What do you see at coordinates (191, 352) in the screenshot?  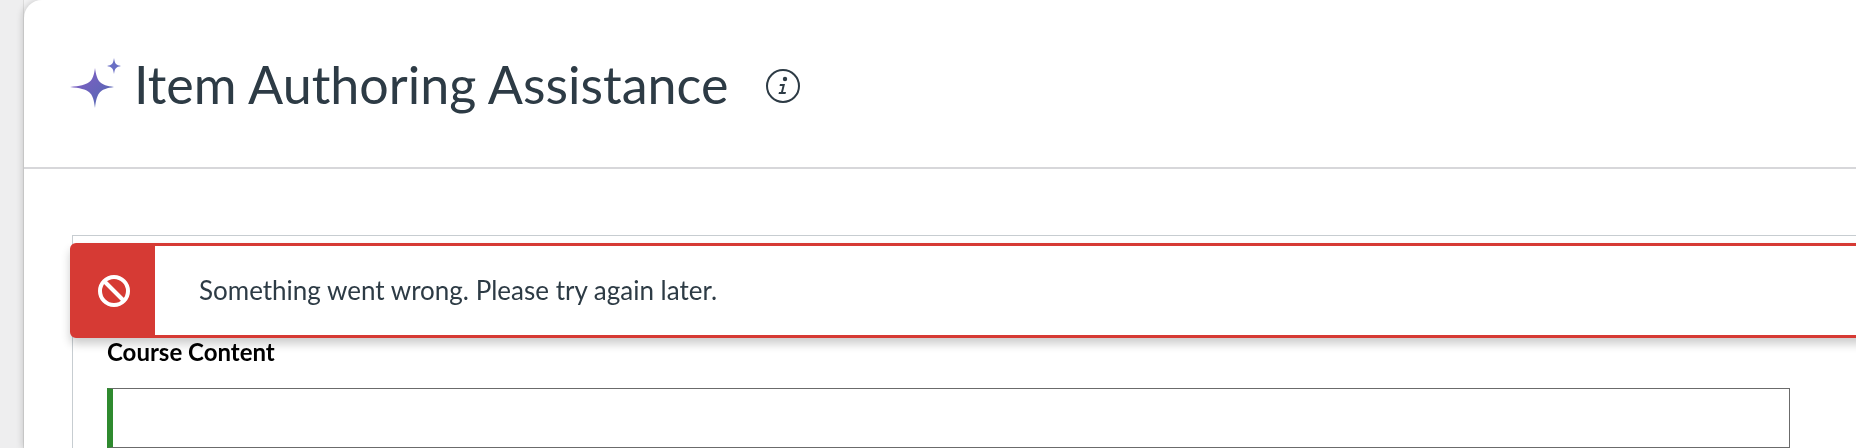 I see `section-heading: Course Content` at bounding box center [191, 352].